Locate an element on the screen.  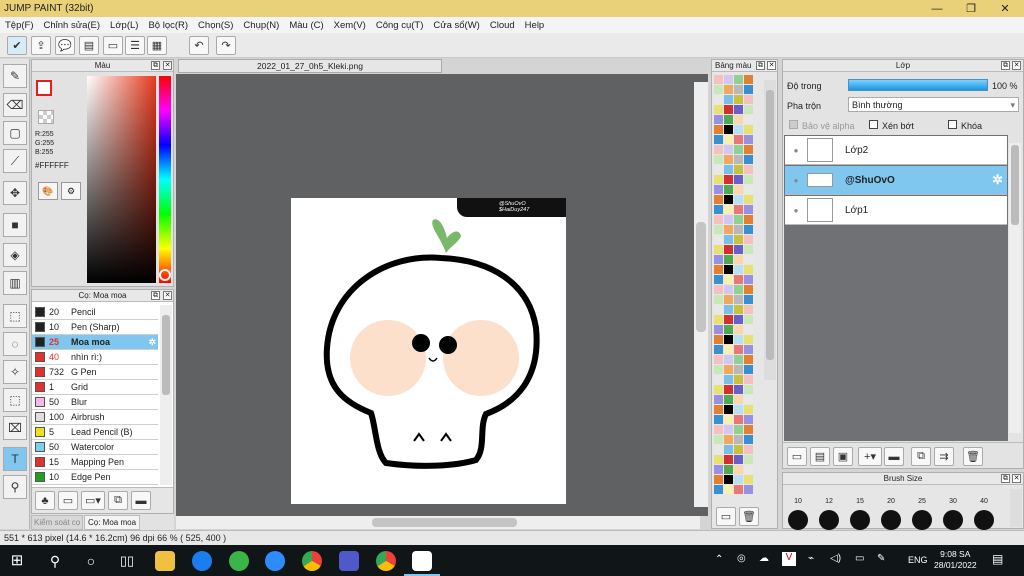
volume-icon: ◁) is located at coordinates (835, 558).